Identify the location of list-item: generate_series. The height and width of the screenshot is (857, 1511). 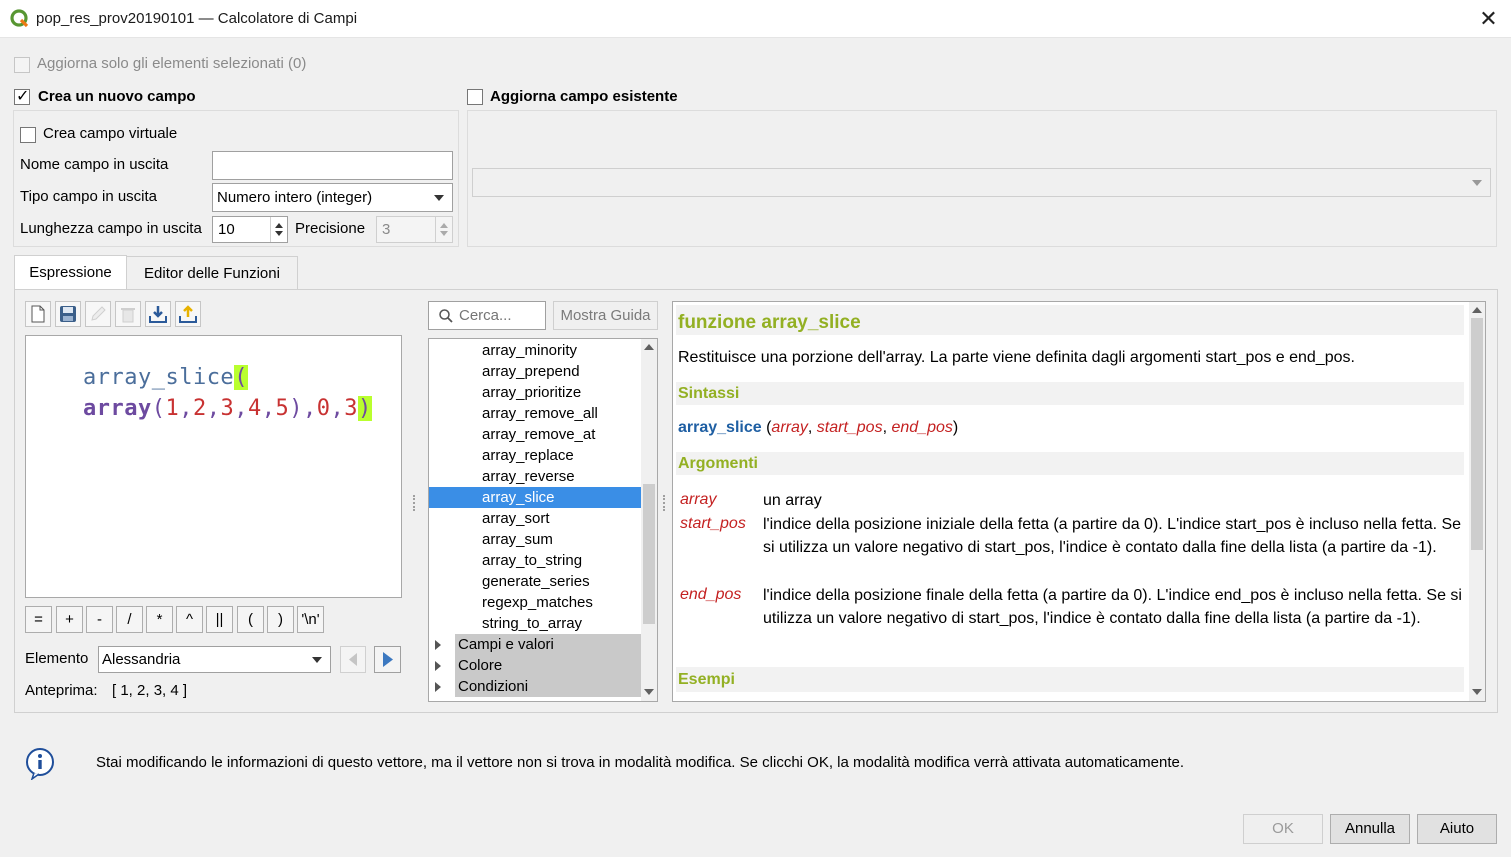
(535, 581).